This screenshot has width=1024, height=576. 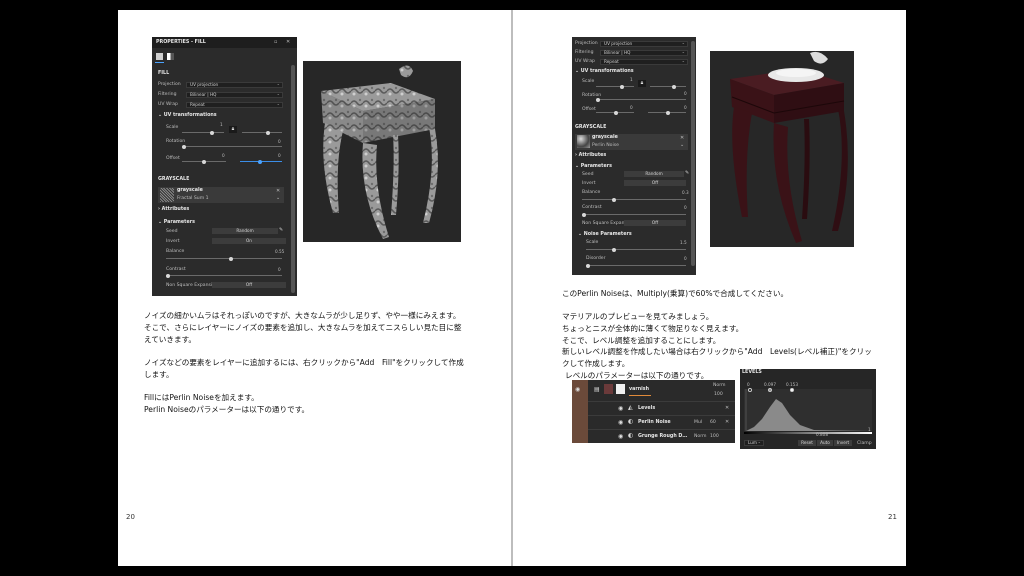 I want to click on fill-section-header: FILL, so click(x=164, y=73).